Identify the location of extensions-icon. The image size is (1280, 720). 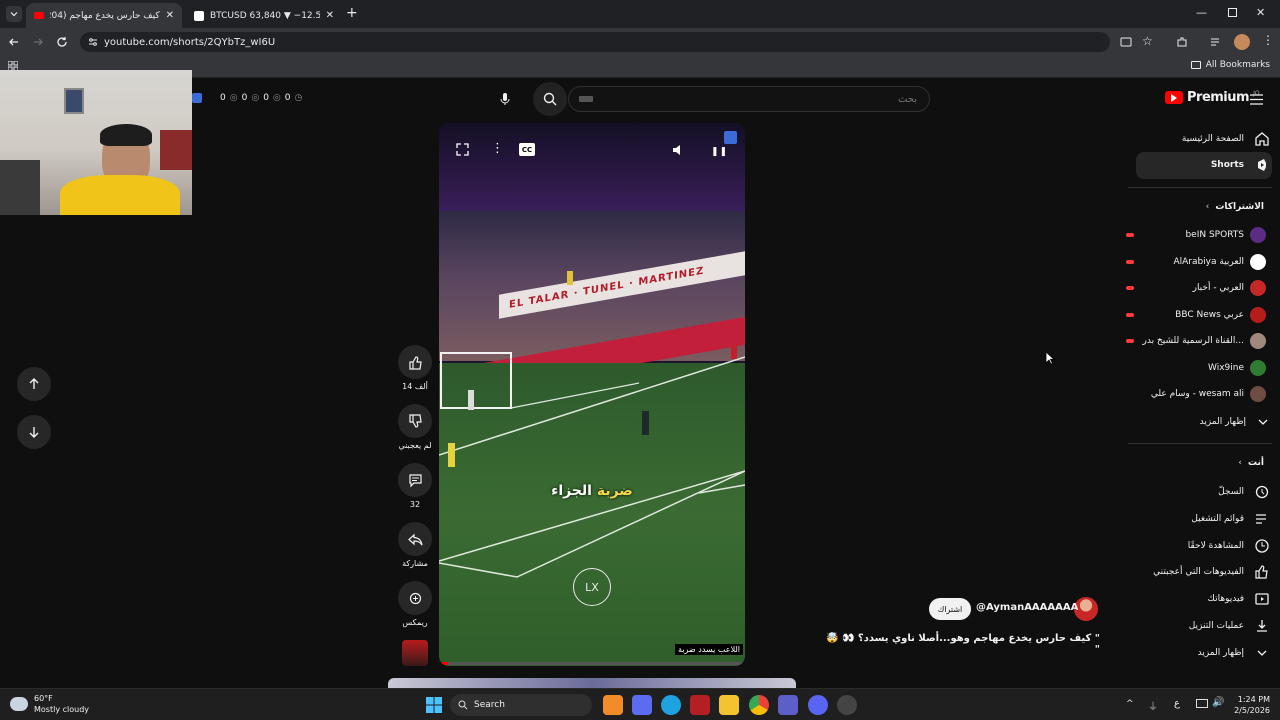
(1182, 42).